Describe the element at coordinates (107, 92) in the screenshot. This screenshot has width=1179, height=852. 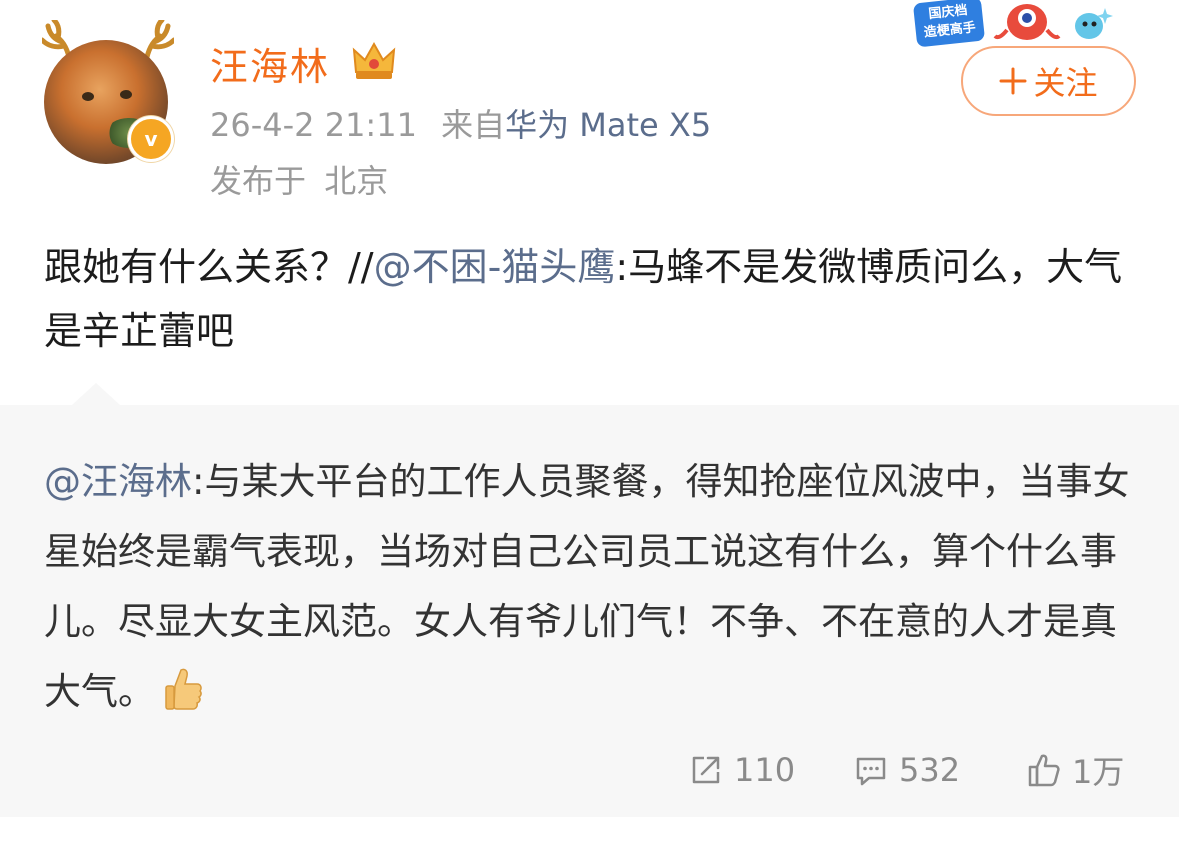
I see `avatar: v` at that location.